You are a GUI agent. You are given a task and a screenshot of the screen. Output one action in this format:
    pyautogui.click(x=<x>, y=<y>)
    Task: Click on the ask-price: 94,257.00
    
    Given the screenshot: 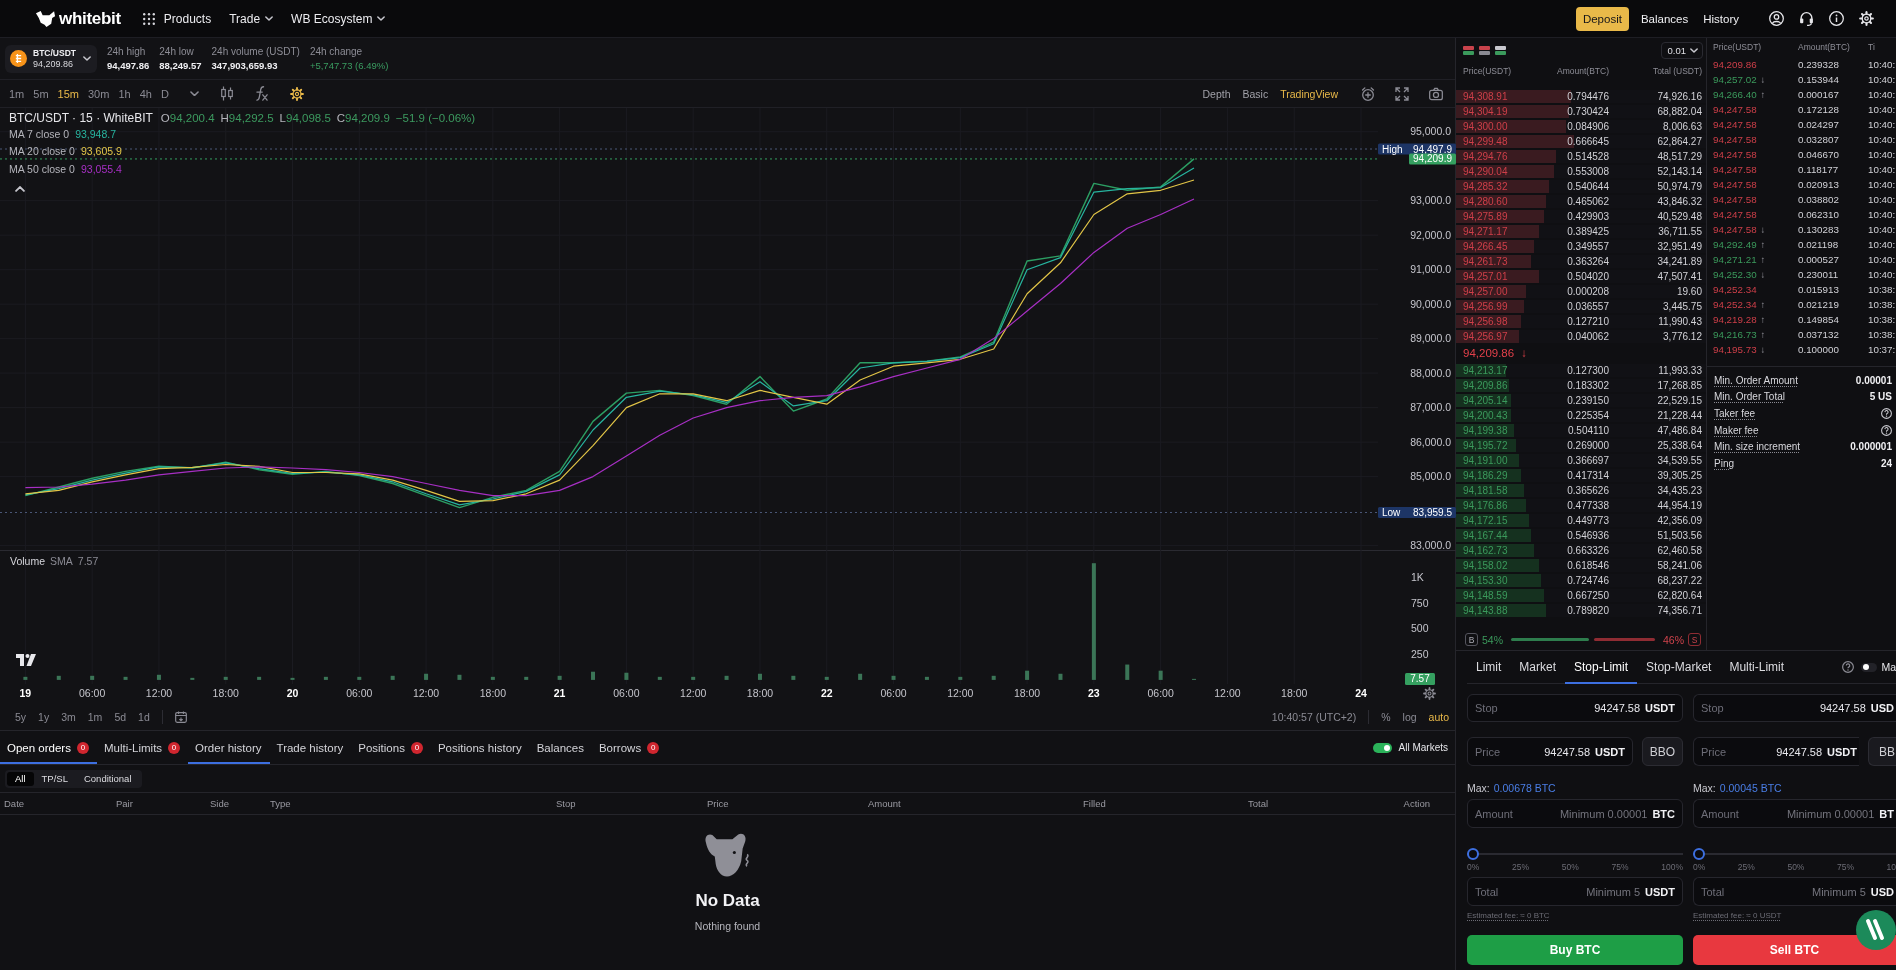 What is the action you would take?
    pyautogui.click(x=1496, y=291)
    